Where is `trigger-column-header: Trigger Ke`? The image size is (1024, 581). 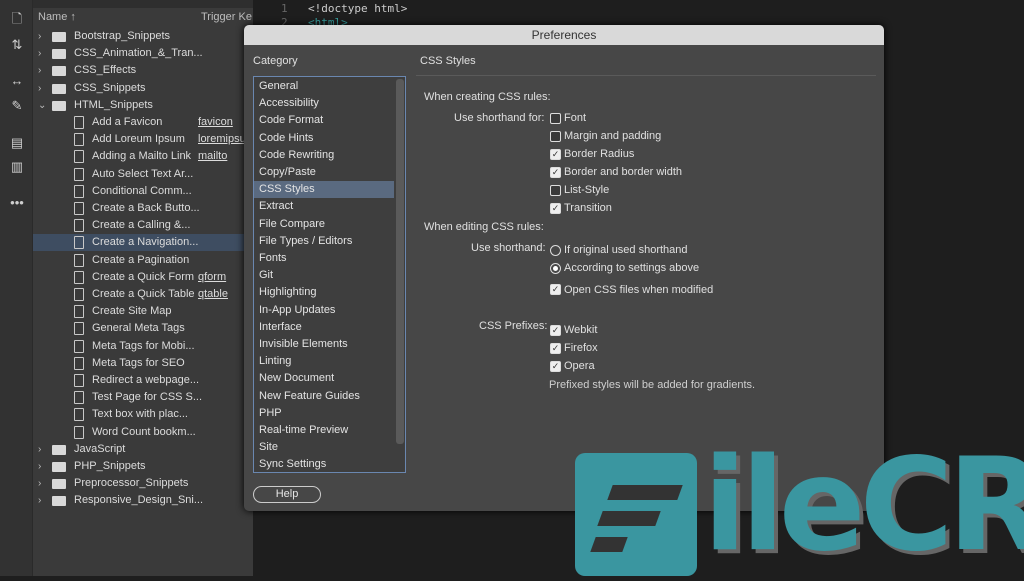 trigger-column-header: Trigger Ke is located at coordinates (226, 17).